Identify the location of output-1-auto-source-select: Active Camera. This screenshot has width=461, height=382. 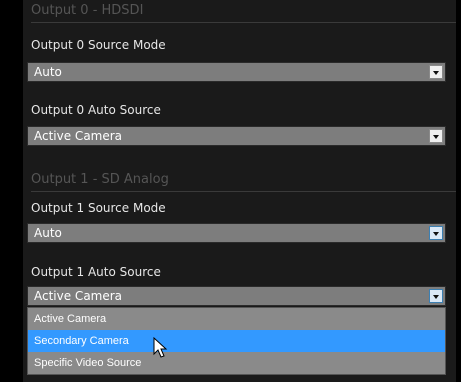
(236, 296).